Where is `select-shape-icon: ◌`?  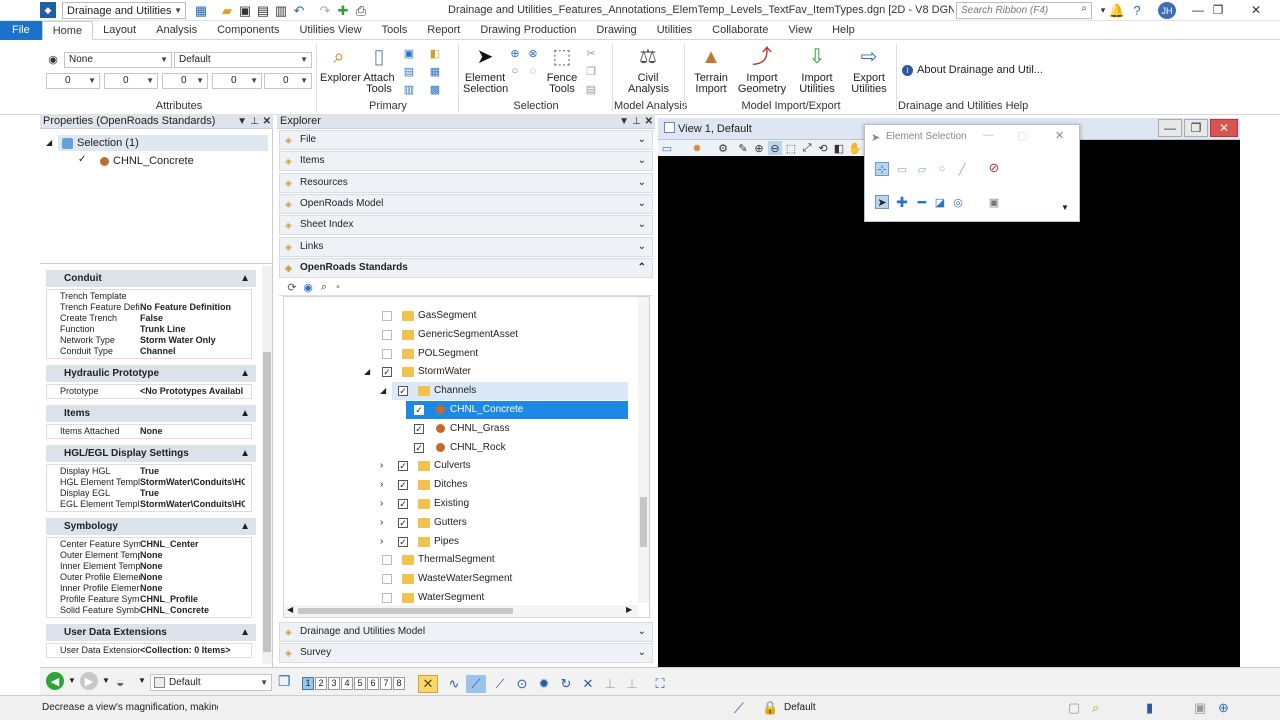
select-shape-icon: ◌ is located at coordinates (533, 71).